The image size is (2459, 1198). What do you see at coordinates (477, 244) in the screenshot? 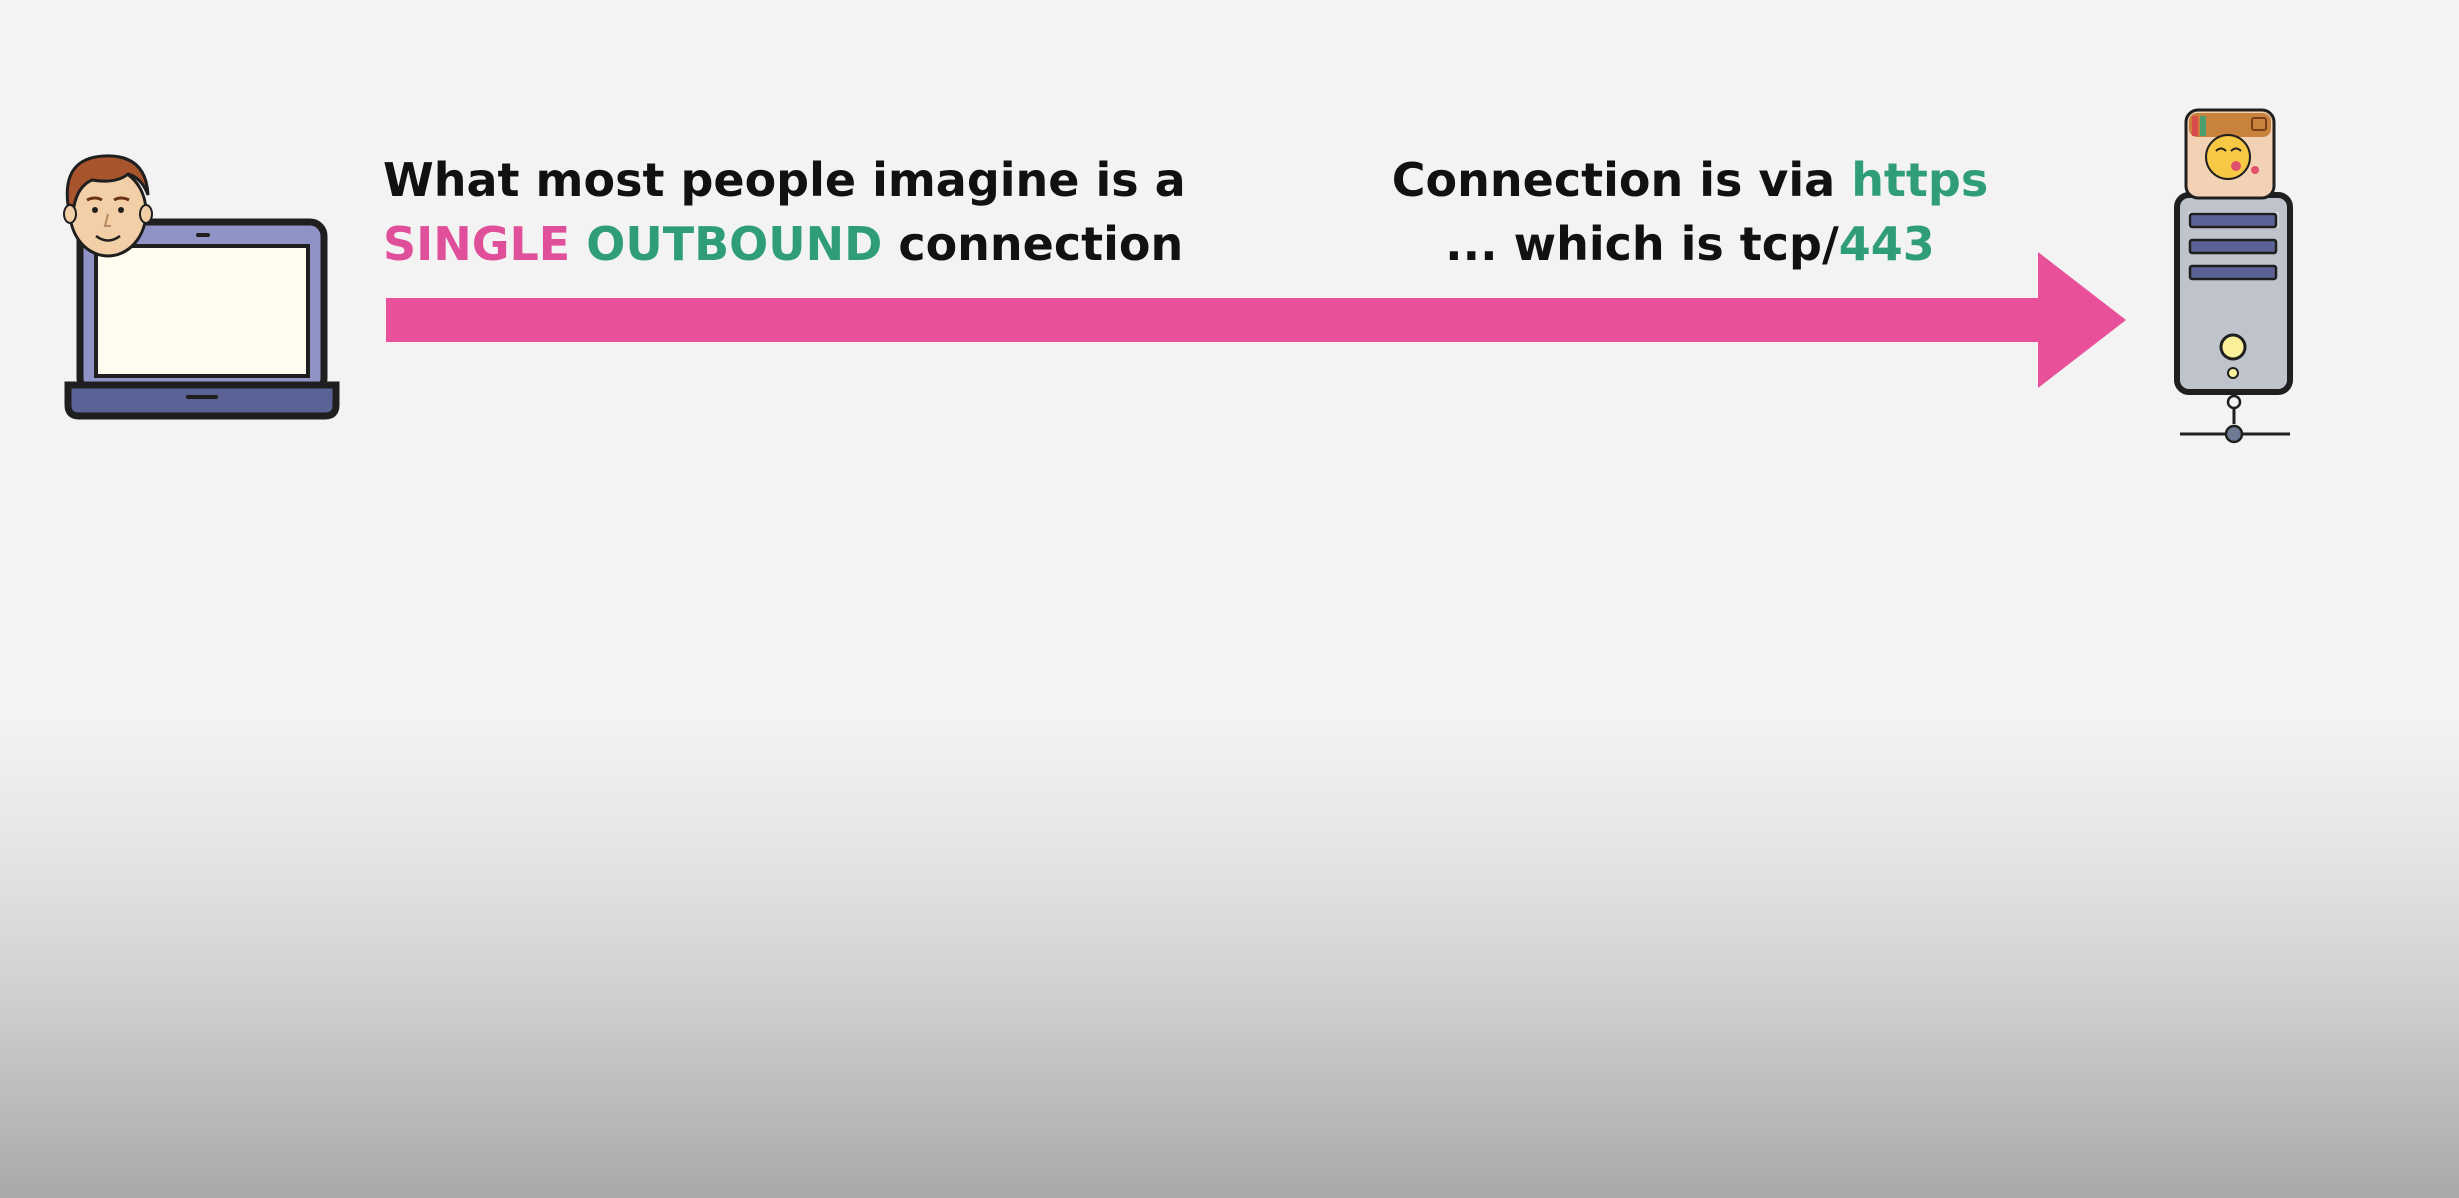
I see `highlight-single: SINGLE` at bounding box center [477, 244].